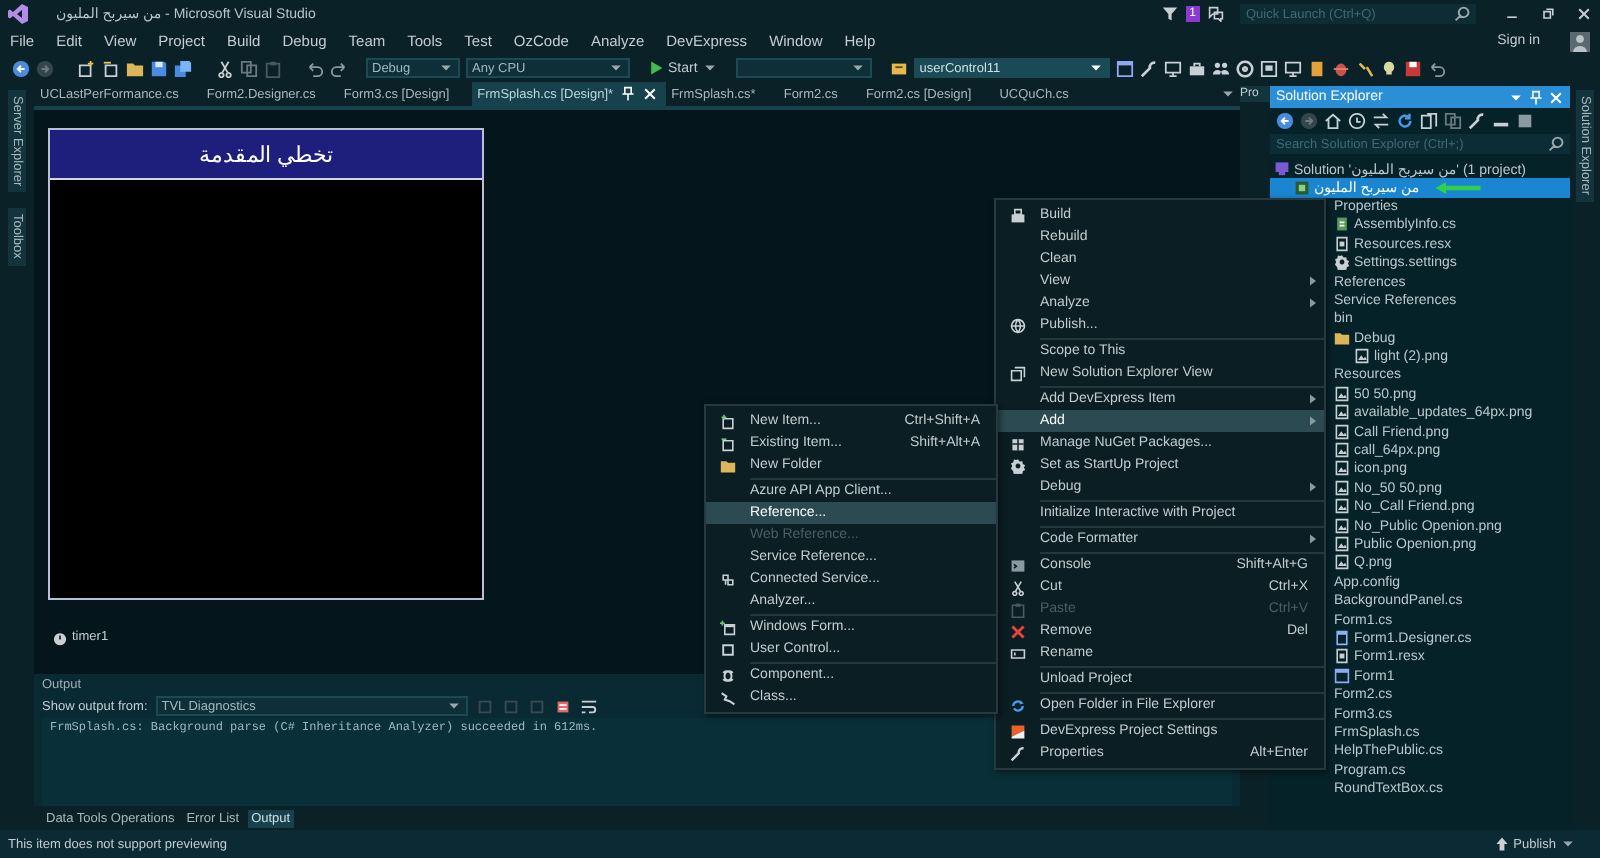  Describe the element at coordinates (1381, 120) in the screenshot. I see `sync-icon` at that location.